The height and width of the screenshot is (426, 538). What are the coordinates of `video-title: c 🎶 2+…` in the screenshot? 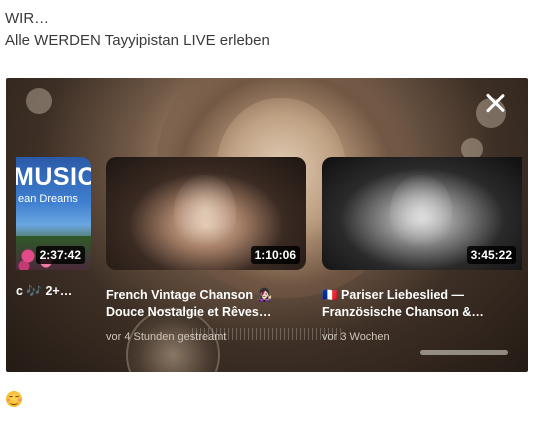 It's located at (53, 291).